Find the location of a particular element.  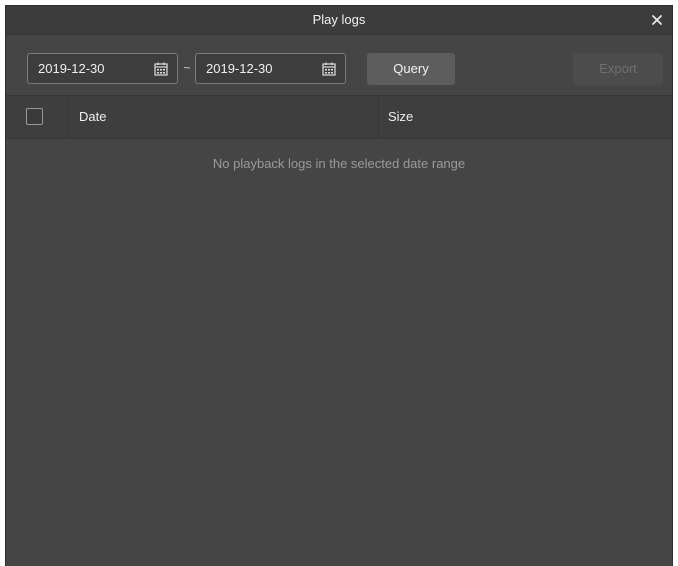

export-button: Export is located at coordinates (618, 69).